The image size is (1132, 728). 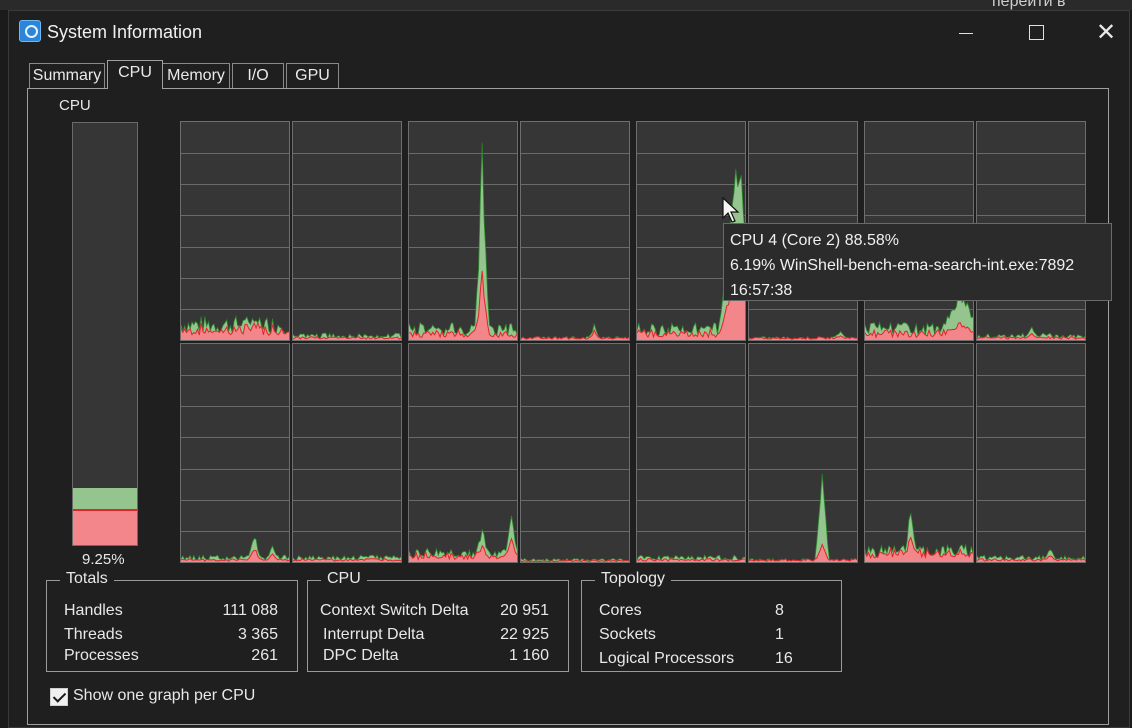 I want to click on tab-memory: Memory, so click(x=196, y=75).